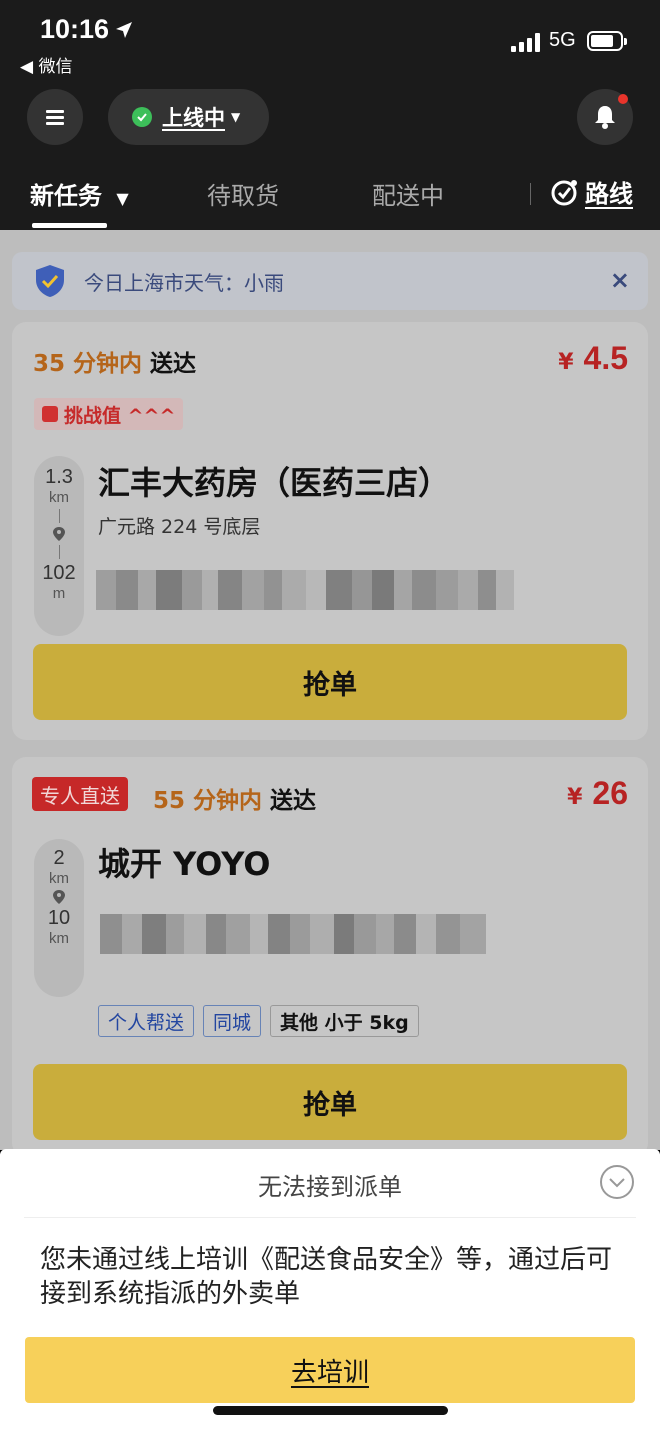 The width and height of the screenshot is (660, 1429). I want to click on challenge-label: 挑战值 ^^^, so click(120, 415).